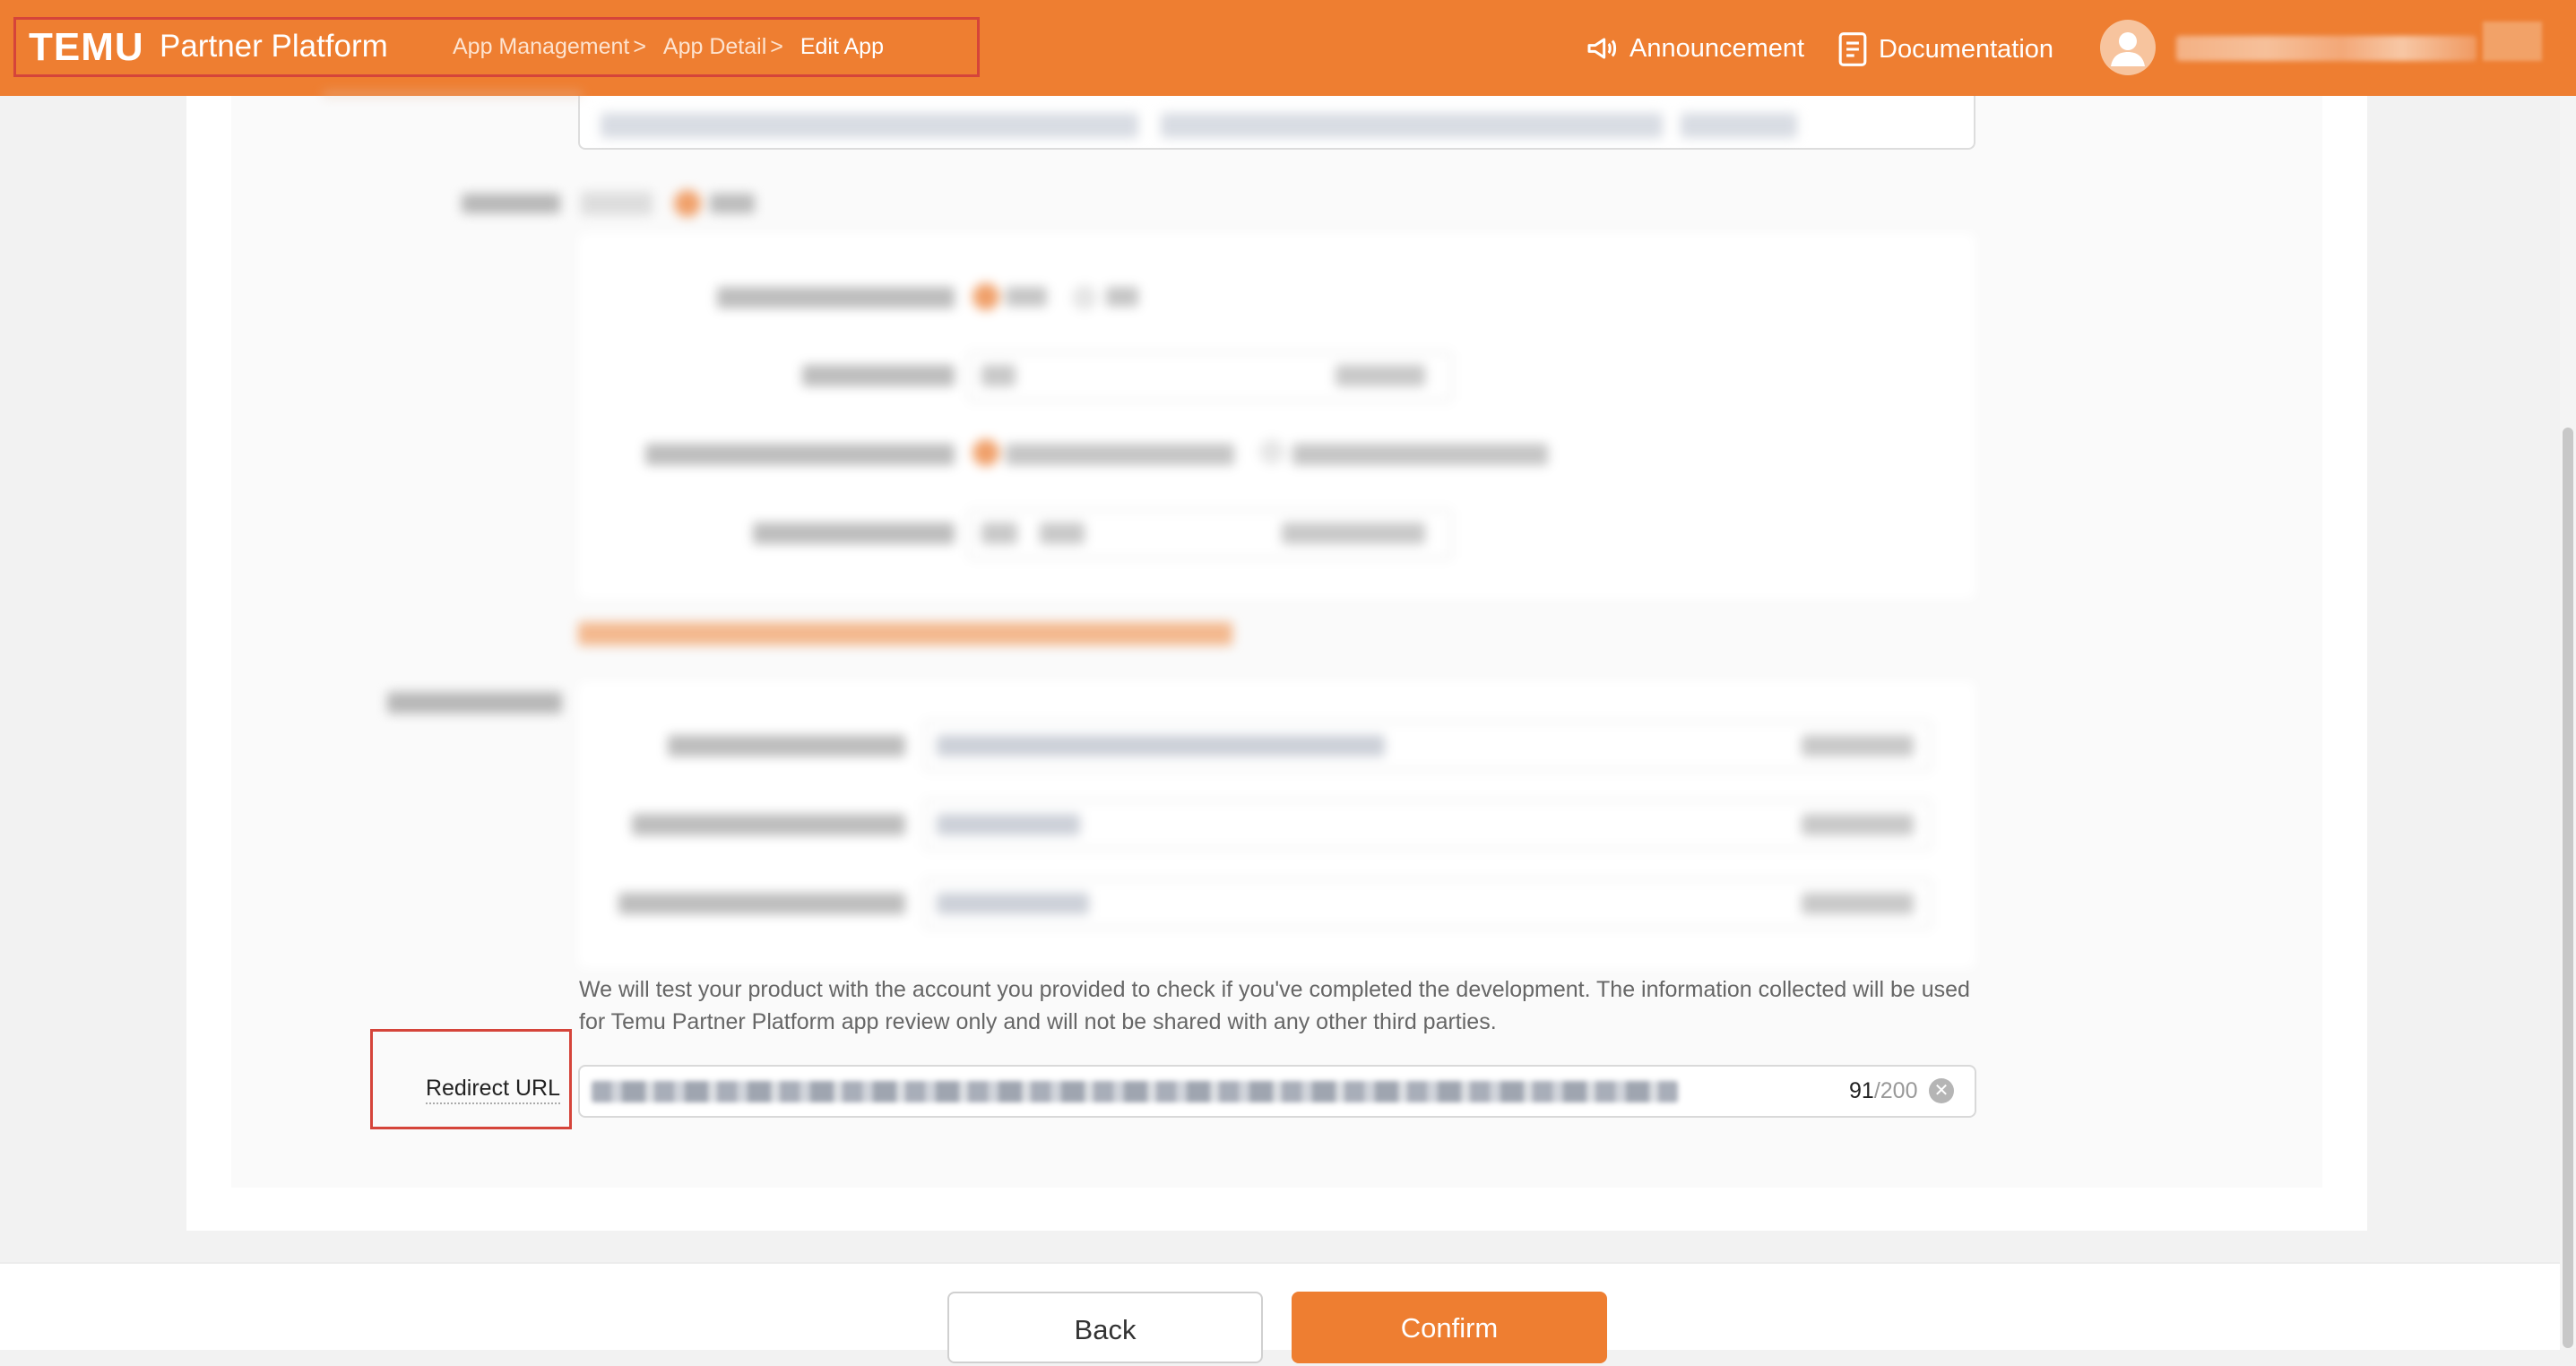  I want to click on documentation-link: Documentation, so click(1944, 49).